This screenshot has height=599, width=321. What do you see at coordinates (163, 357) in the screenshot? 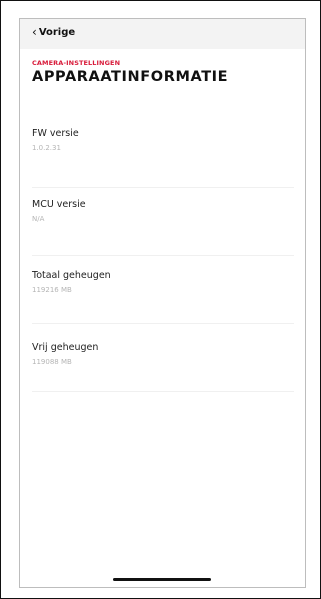
I see `info-row-free-memory: Vrij geheugen 119088 MB` at bounding box center [163, 357].